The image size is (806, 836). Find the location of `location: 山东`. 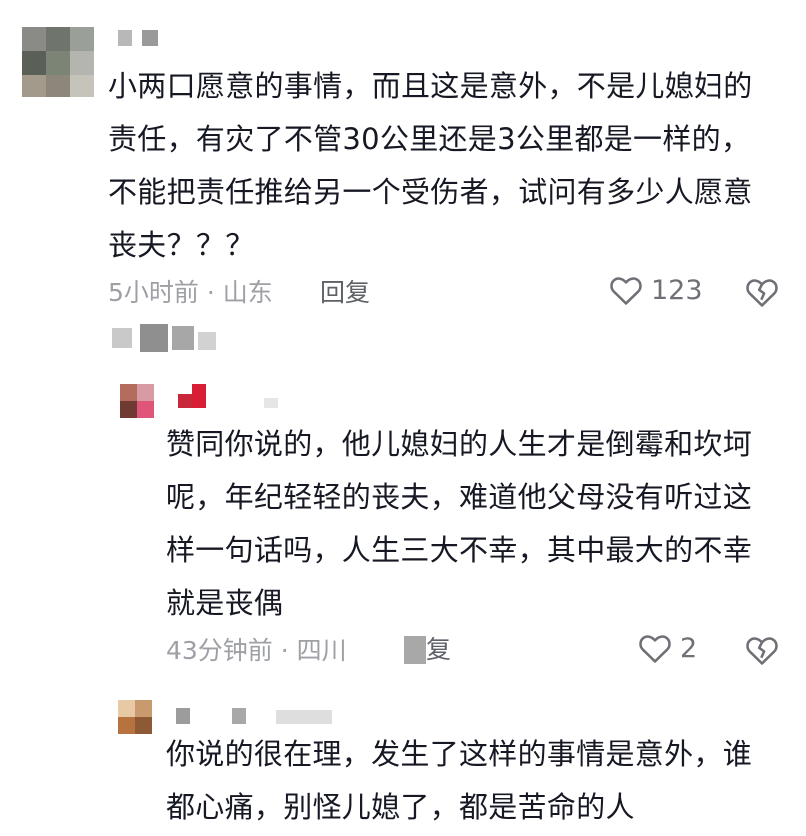

location: 山东 is located at coordinates (247, 292).